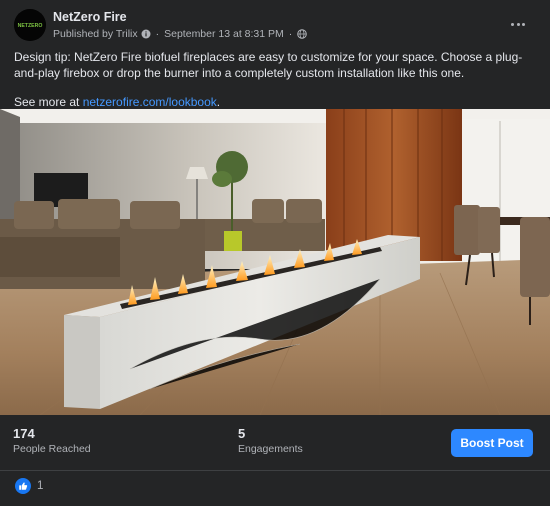 This screenshot has width=550, height=506. Describe the element at coordinates (270, 449) in the screenshot. I see `engagements-label: Engagements` at that location.